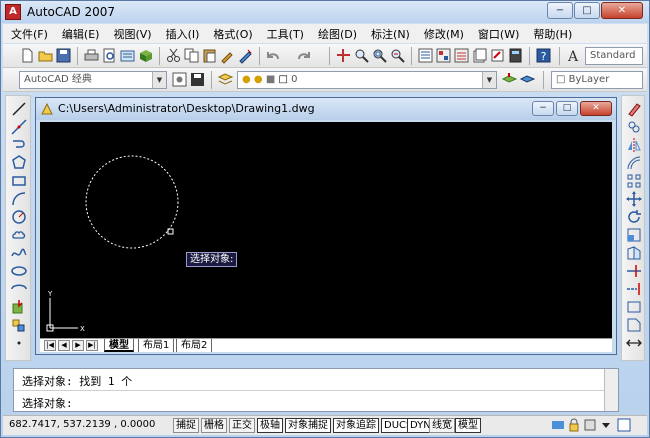 The height and width of the screenshot is (438, 650). I want to click on rotate-icon, so click(634, 217).